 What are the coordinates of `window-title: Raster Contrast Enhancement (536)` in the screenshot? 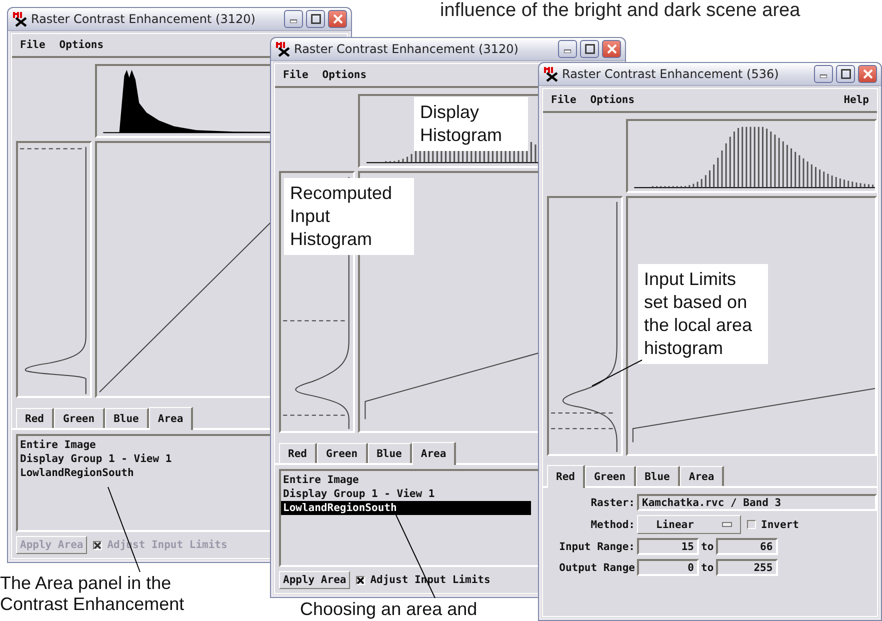 It's located at (671, 74).